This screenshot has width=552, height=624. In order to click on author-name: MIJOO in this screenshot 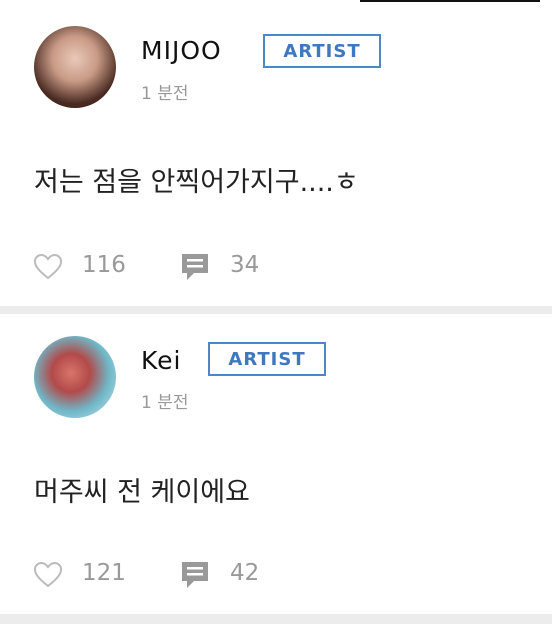, I will do `click(181, 50)`.